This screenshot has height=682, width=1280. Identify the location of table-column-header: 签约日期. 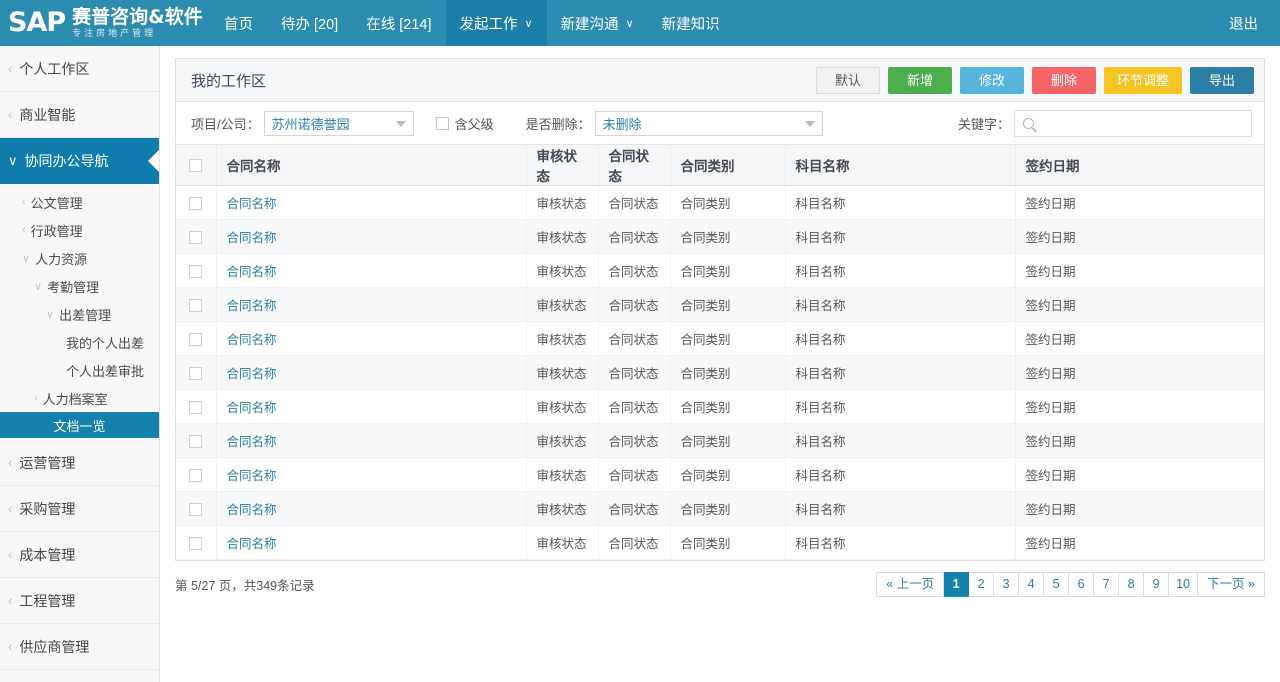
(1139, 165).